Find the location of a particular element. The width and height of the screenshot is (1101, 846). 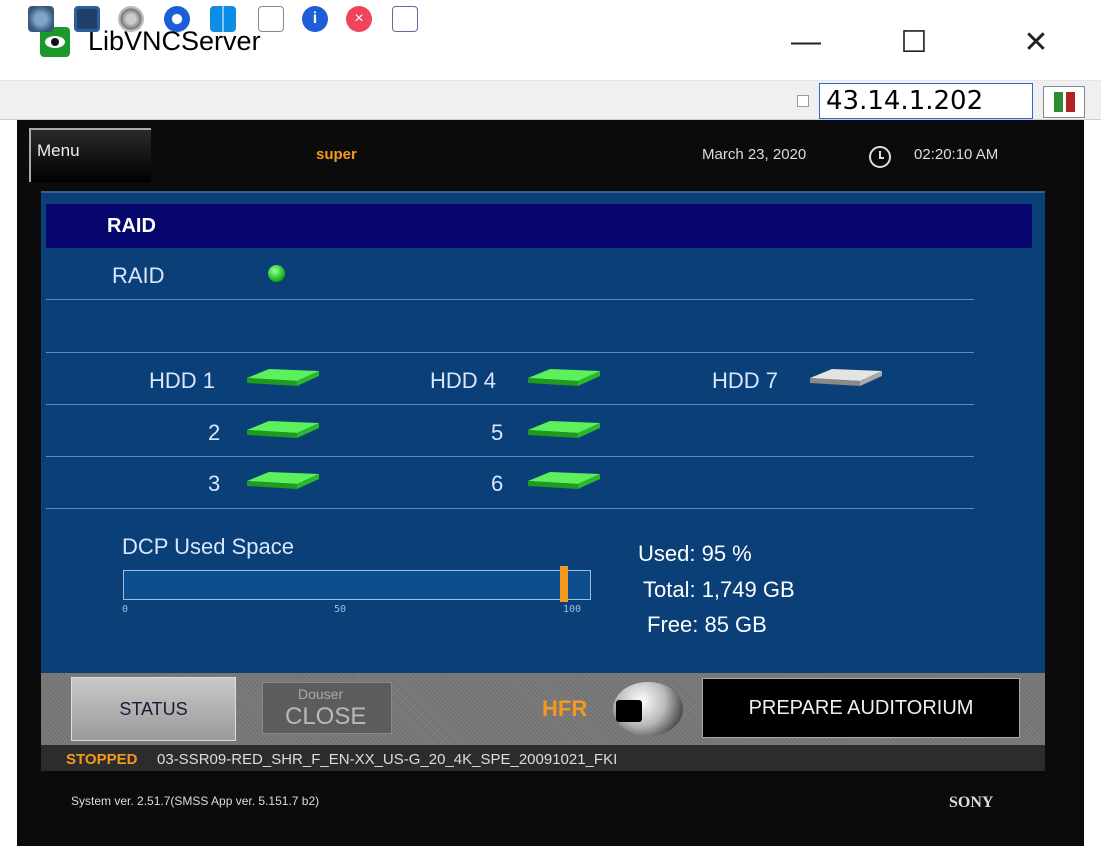

clock-icon is located at coordinates (880, 157).